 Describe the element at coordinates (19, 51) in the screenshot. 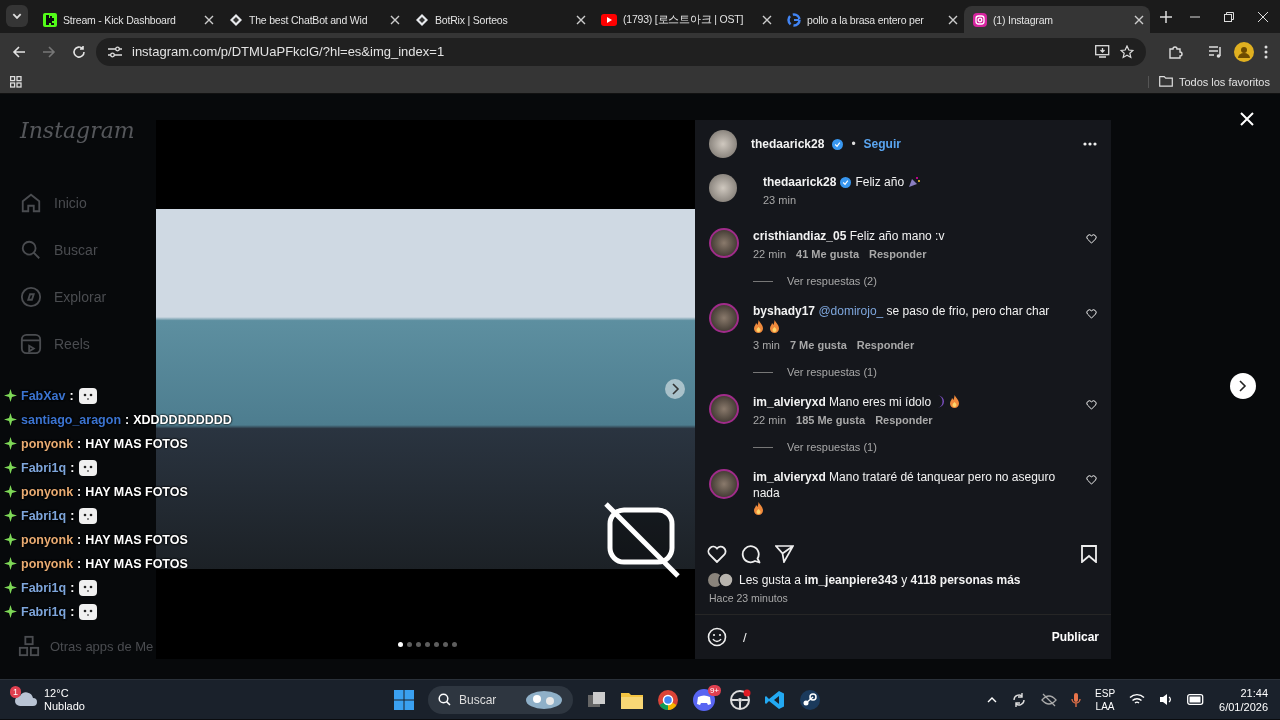

I see `back-arrow-icon` at that location.